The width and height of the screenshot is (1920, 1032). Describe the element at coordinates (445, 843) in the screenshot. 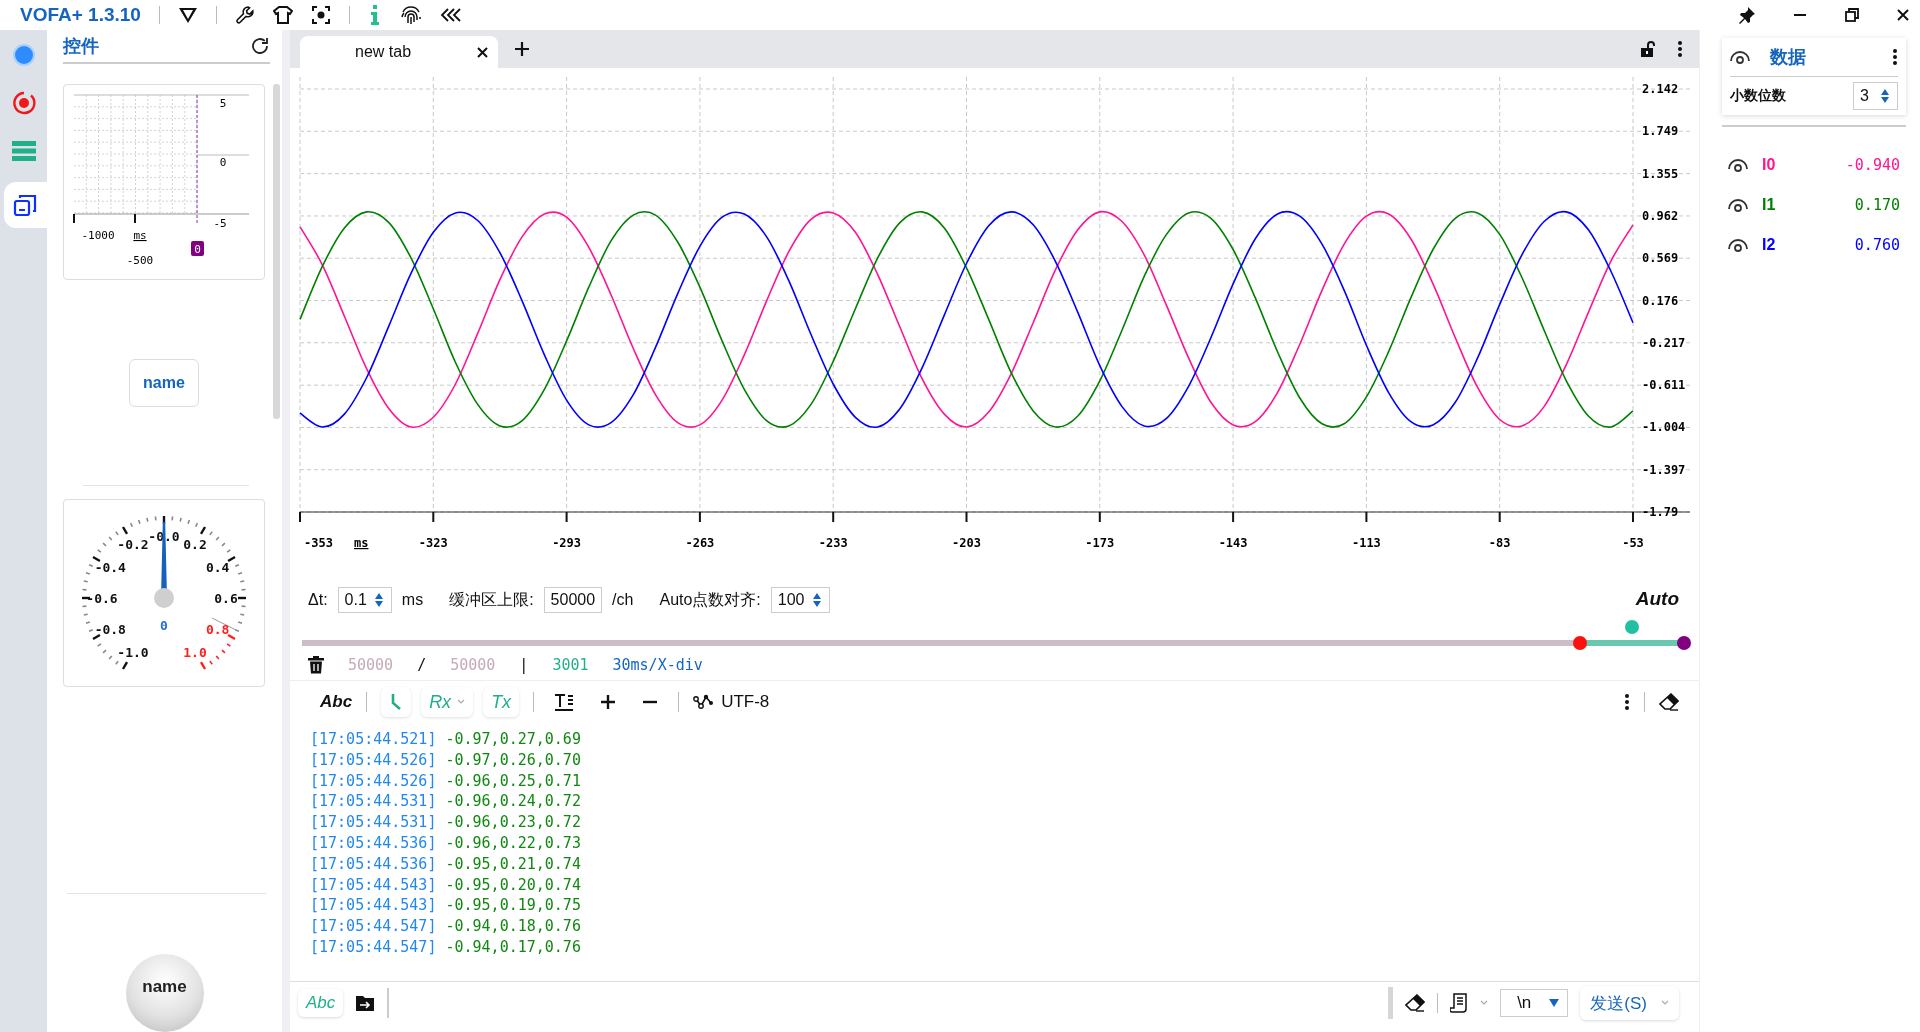

I see `log-line: [17:05:44.536] -0.96,0.22,0.73` at that location.